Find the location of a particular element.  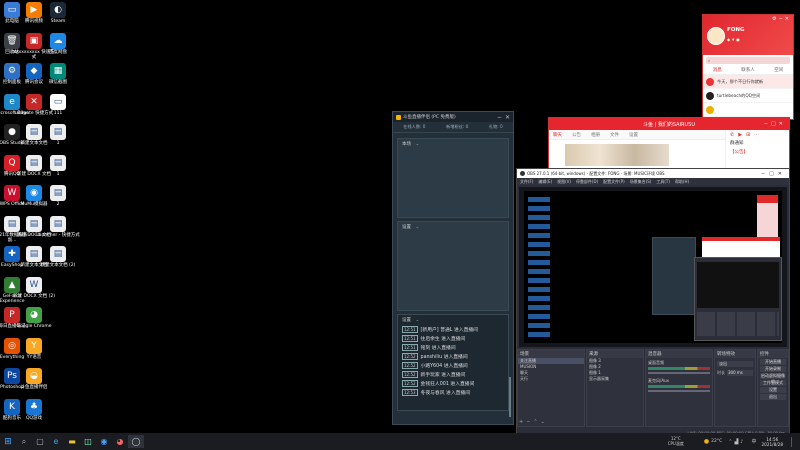

panel3-label: 设置 is located at coordinates (406, 320).